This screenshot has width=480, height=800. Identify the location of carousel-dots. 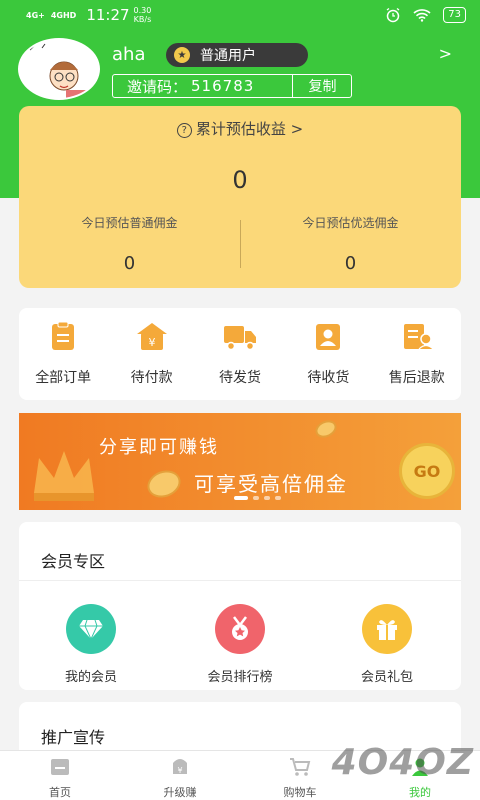
(257, 498).